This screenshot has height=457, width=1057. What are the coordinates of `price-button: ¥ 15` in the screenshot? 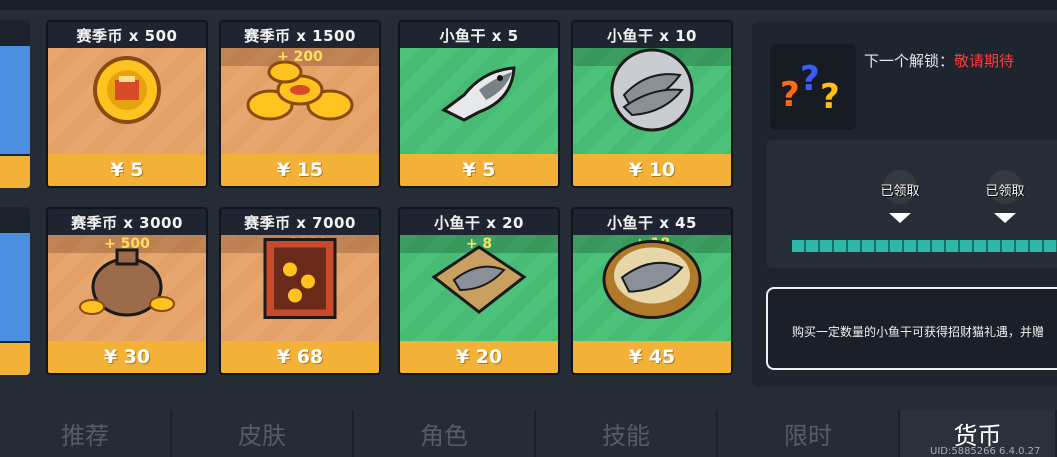 It's located at (300, 170).